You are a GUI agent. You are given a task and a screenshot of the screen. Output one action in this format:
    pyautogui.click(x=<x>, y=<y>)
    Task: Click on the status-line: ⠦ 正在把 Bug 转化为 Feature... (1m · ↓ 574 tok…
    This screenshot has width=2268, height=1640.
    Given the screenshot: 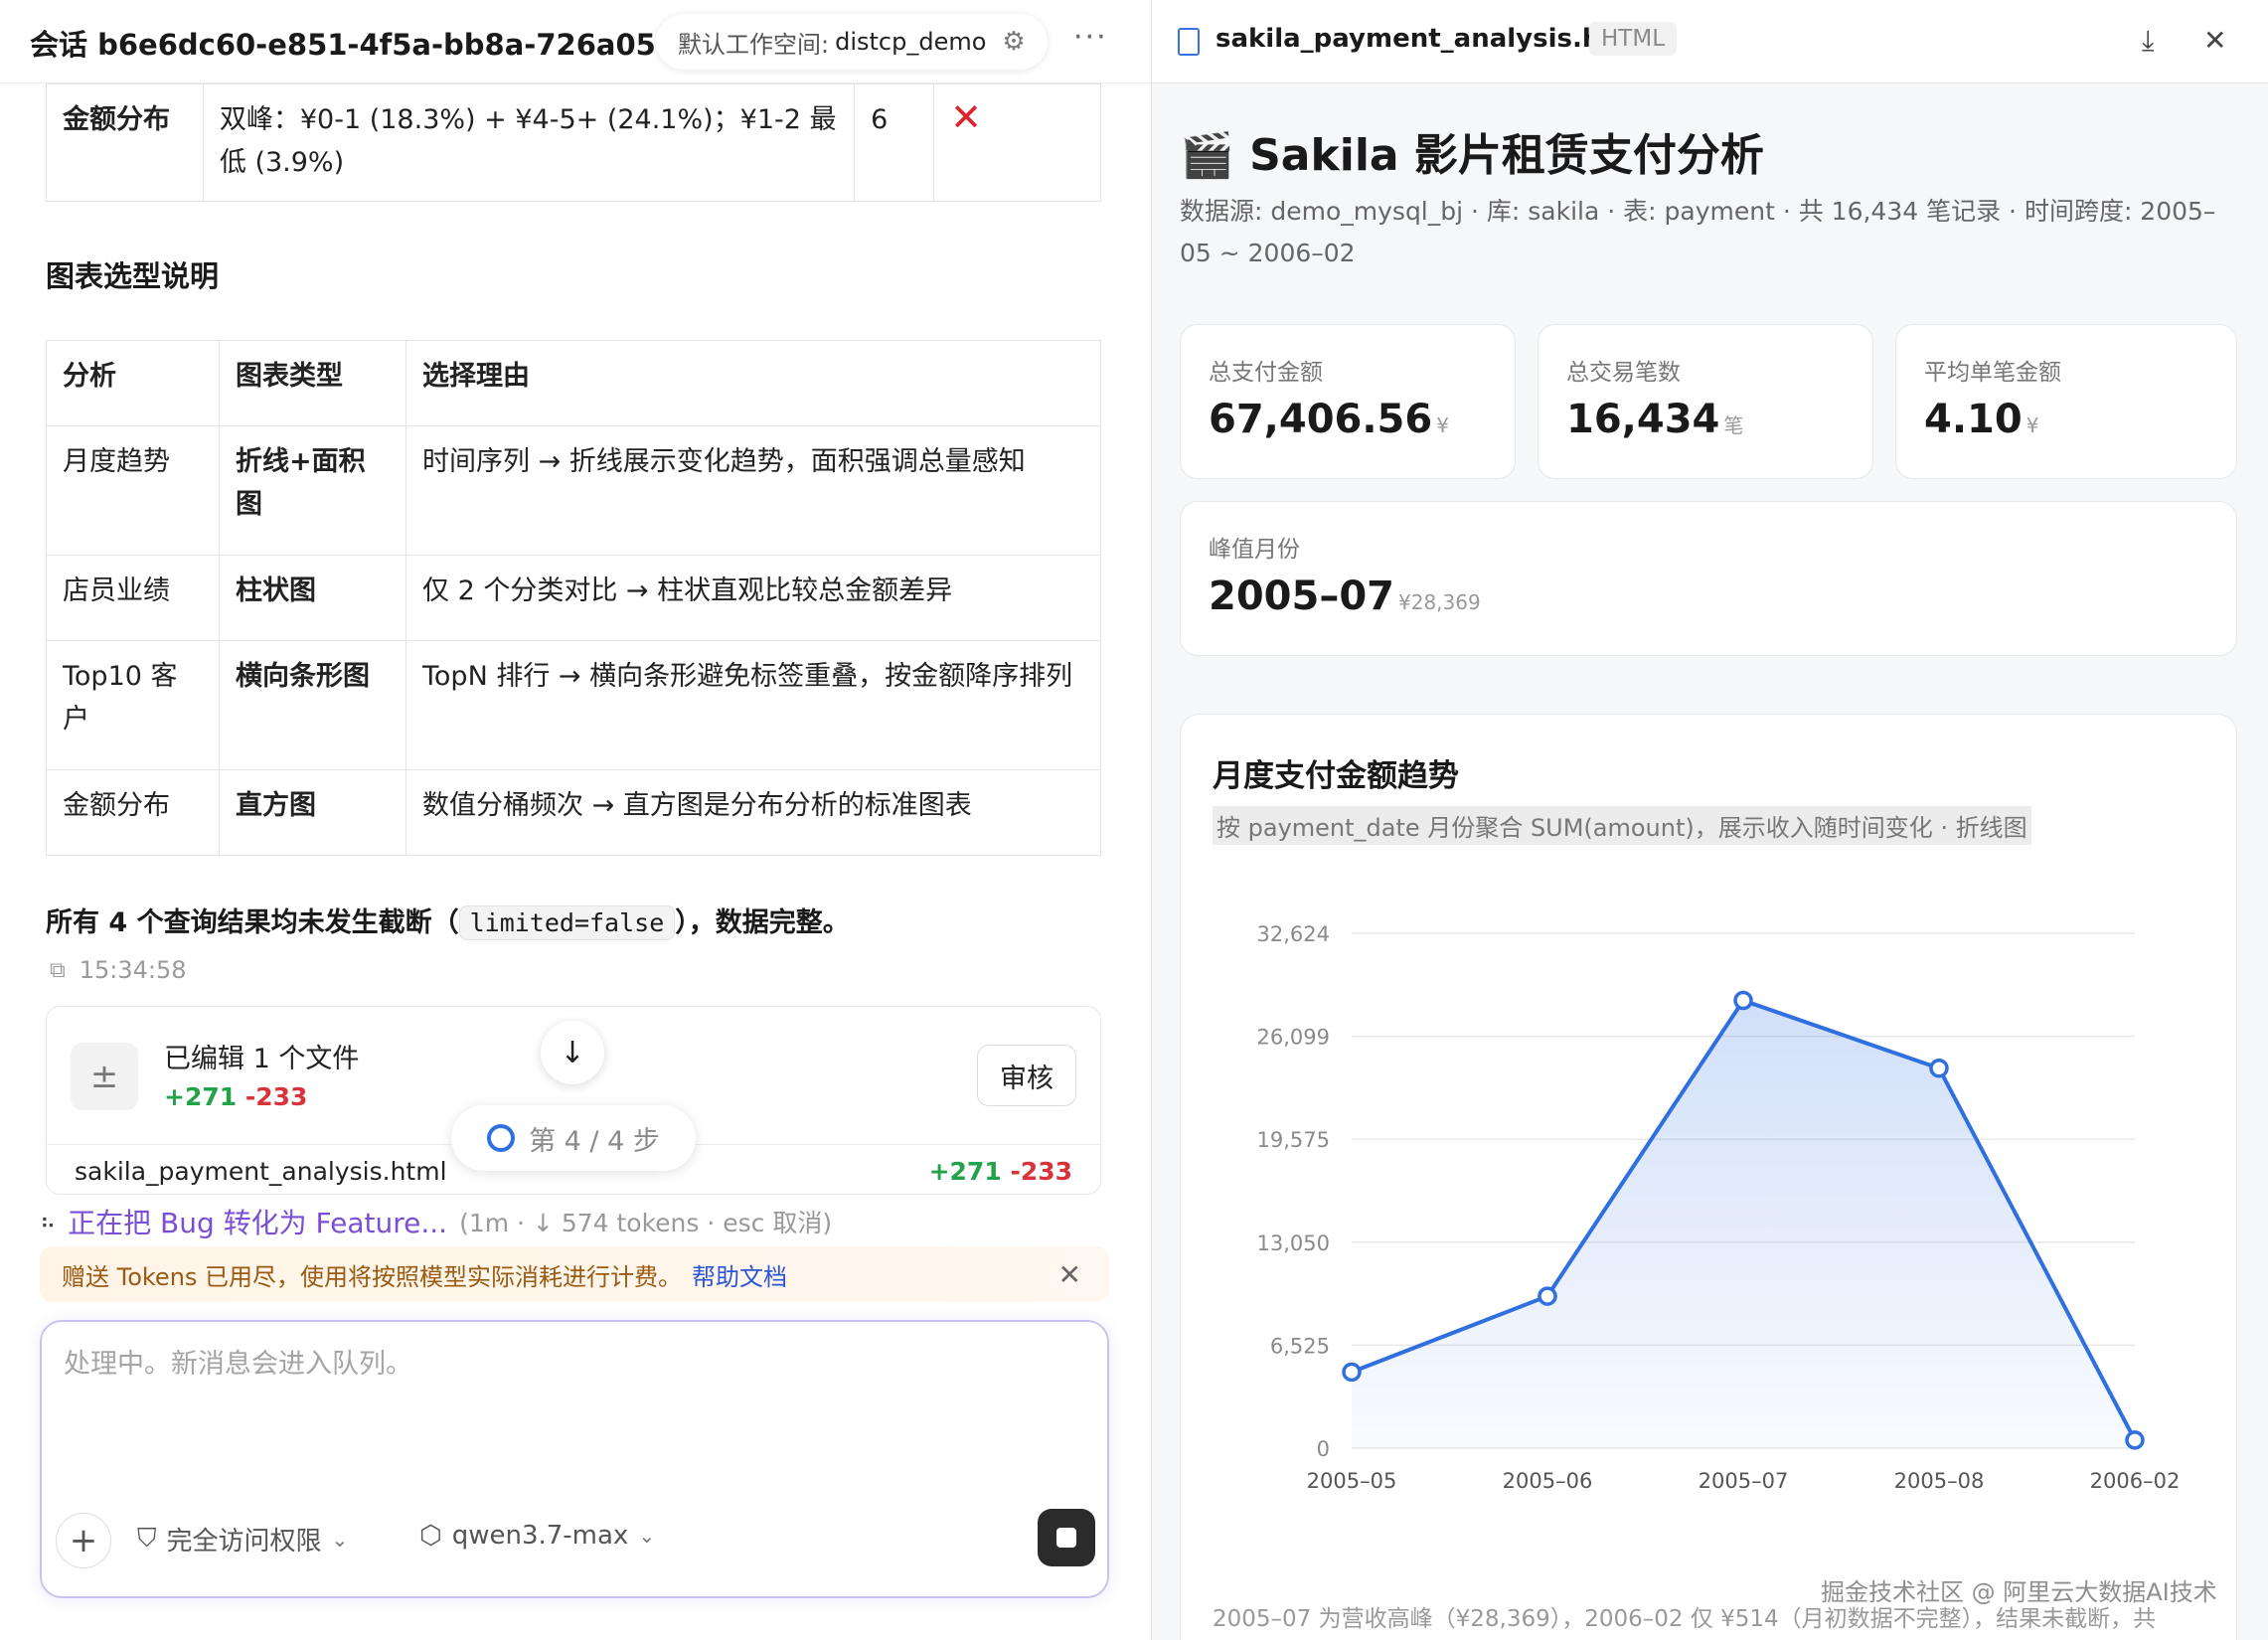 What is the action you would take?
    pyautogui.click(x=587, y=1221)
    